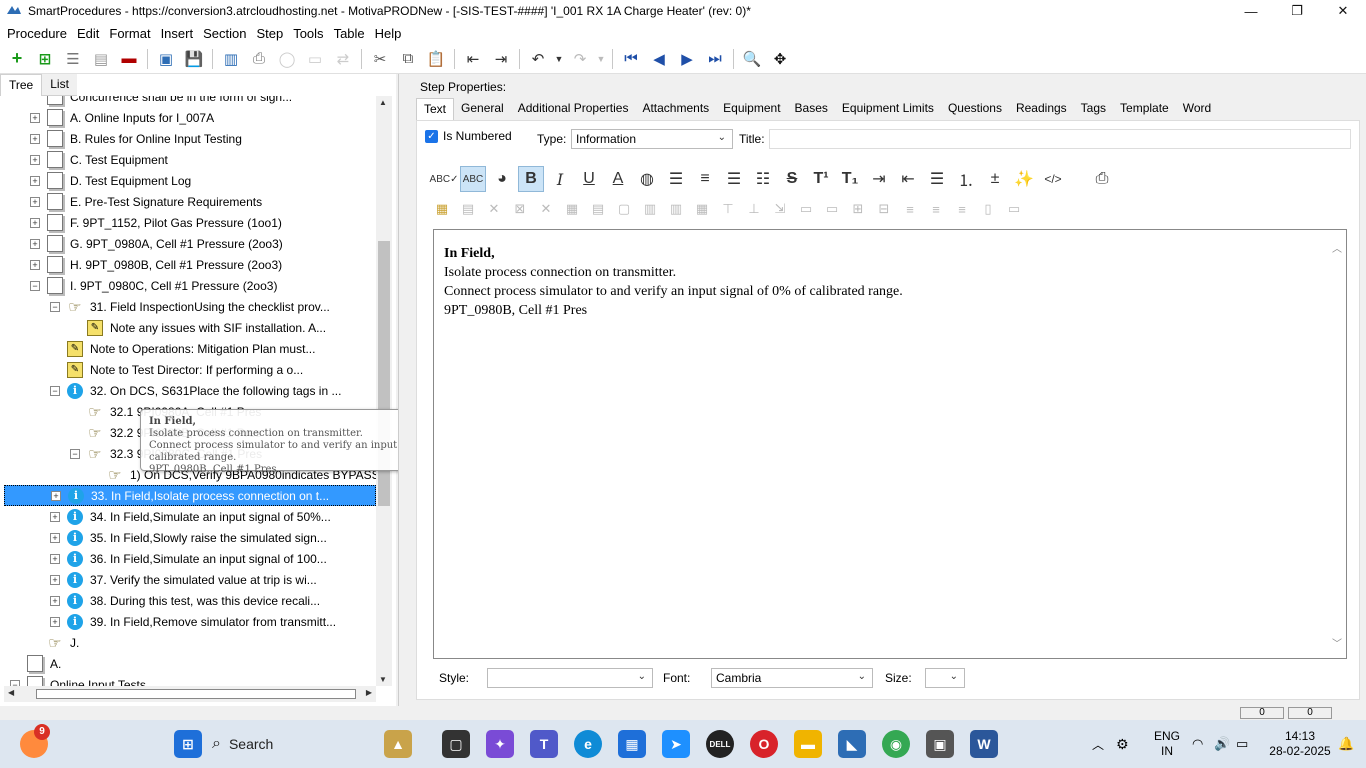  Describe the element at coordinates (190, 663) in the screenshot. I see `tree-node: A.` at that location.